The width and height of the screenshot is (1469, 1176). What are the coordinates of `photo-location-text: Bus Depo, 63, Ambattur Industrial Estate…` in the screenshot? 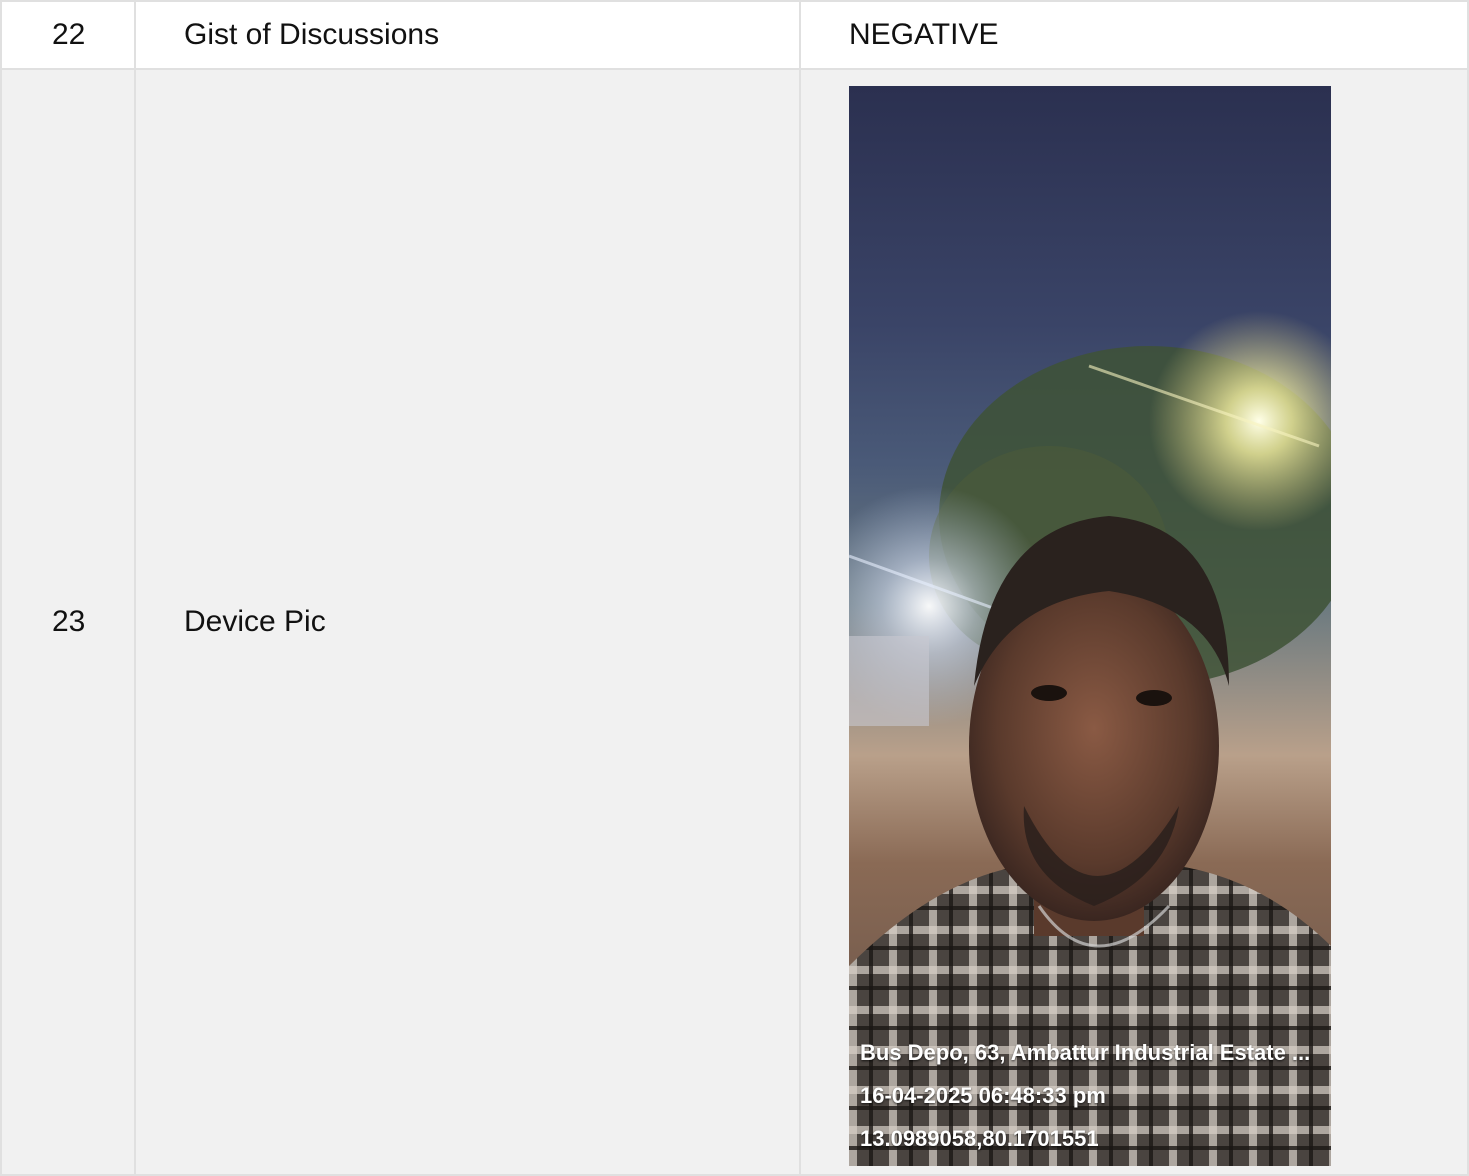 It's located at (1085, 1052).